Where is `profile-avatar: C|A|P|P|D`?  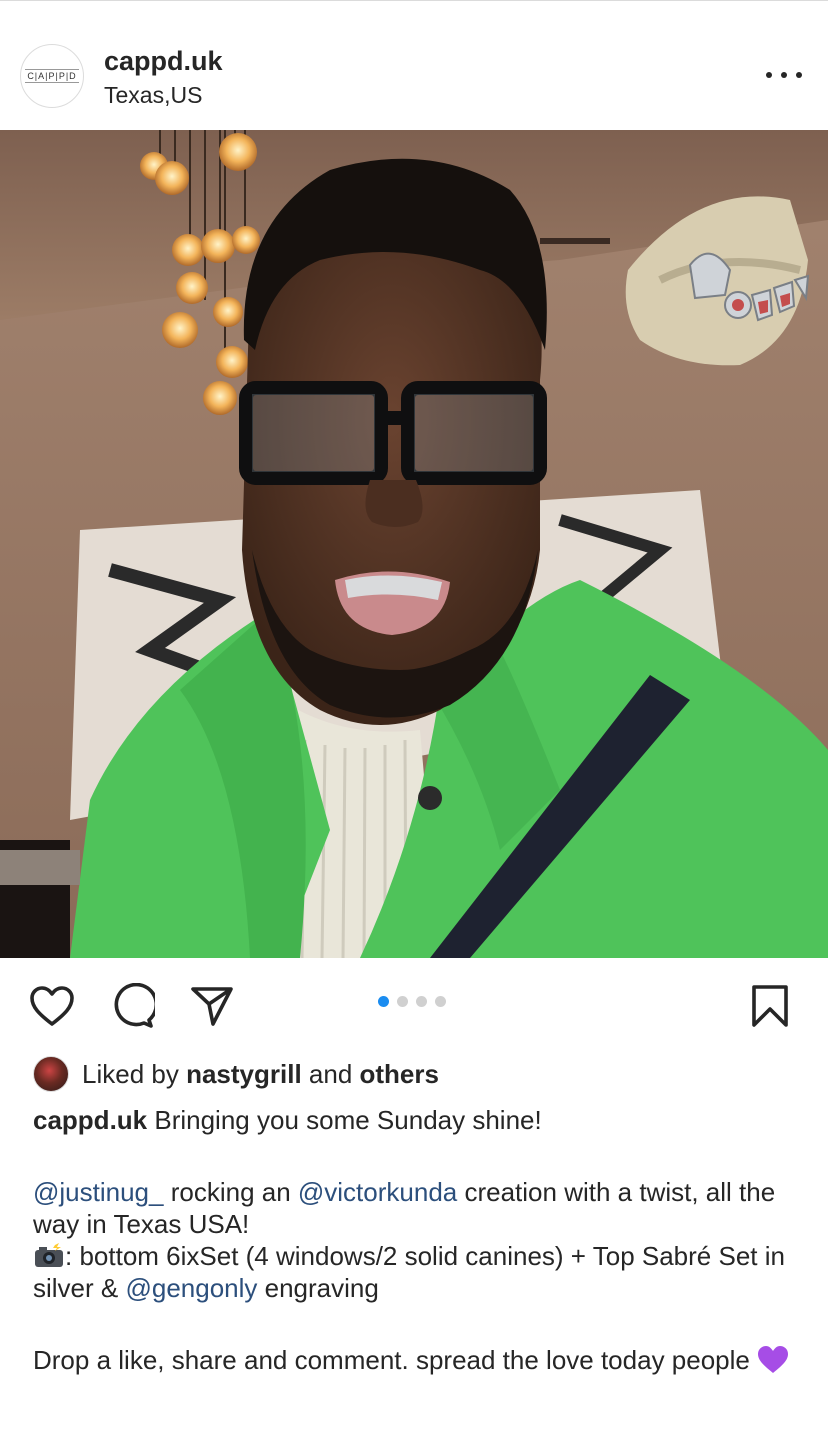
profile-avatar: C|A|P|P|D is located at coordinates (52, 76).